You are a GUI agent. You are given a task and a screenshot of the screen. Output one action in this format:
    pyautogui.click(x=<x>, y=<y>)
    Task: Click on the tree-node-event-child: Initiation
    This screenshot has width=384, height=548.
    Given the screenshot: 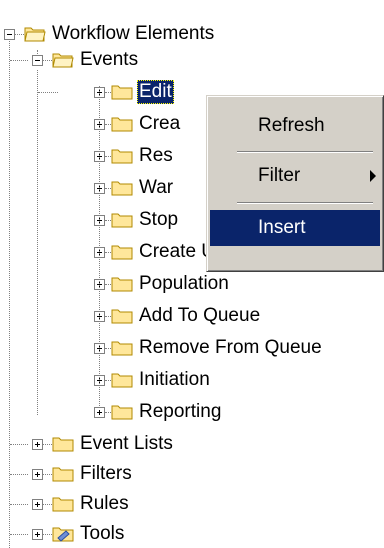 What is the action you would take?
    pyautogui.click(x=150, y=380)
    